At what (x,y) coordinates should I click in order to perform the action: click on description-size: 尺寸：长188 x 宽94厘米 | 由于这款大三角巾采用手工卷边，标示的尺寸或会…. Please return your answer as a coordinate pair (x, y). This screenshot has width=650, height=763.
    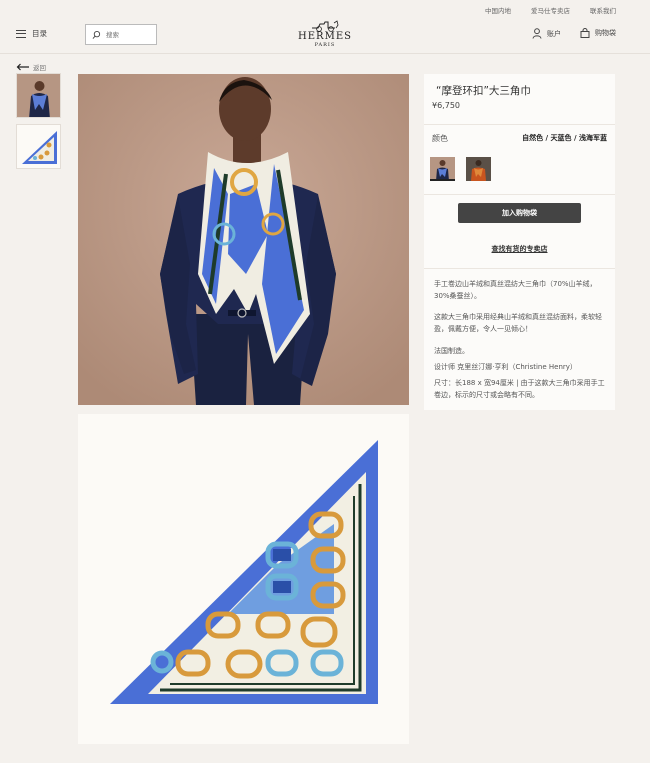
    Looking at the image, I should click on (519, 389).